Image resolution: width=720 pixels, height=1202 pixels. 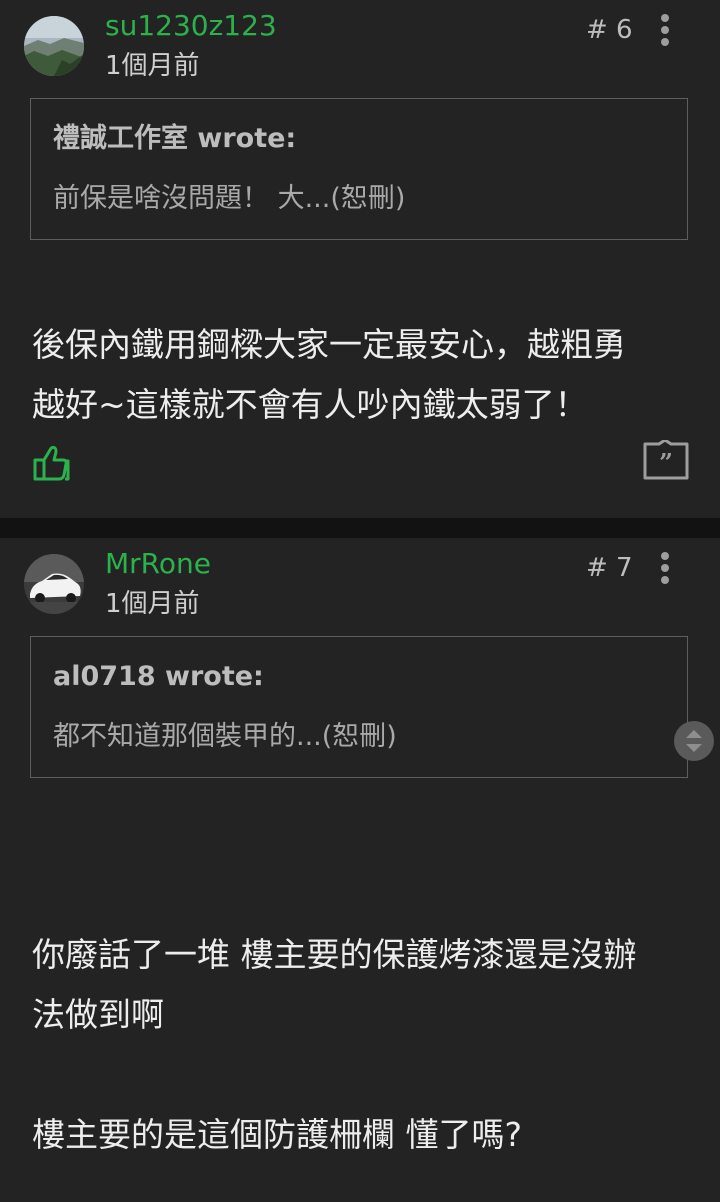 What do you see at coordinates (609, 568) in the screenshot?
I see `floor-number: # 7` at bounding box center [609, 568].